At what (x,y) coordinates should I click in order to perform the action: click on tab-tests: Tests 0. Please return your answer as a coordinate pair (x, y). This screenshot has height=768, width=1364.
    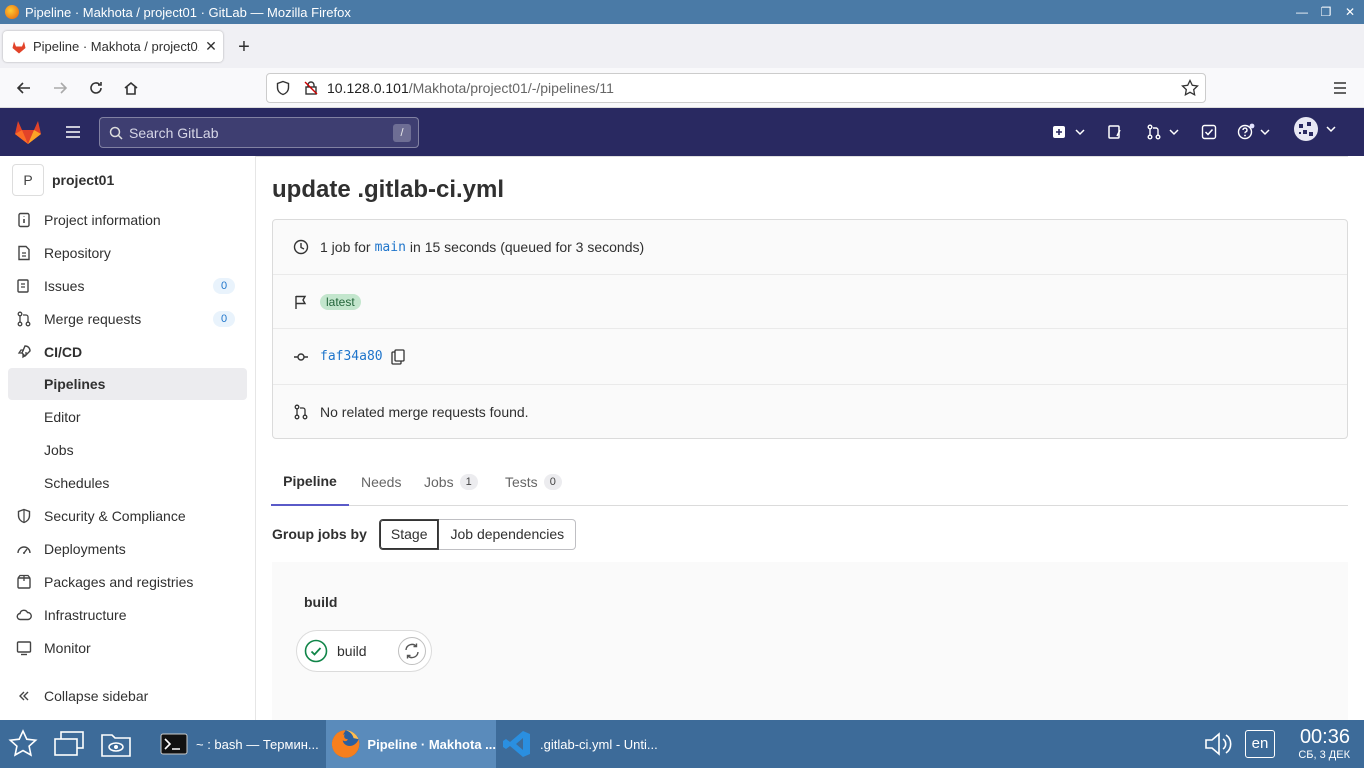
    Looking at the image, I should click on (533, 481).